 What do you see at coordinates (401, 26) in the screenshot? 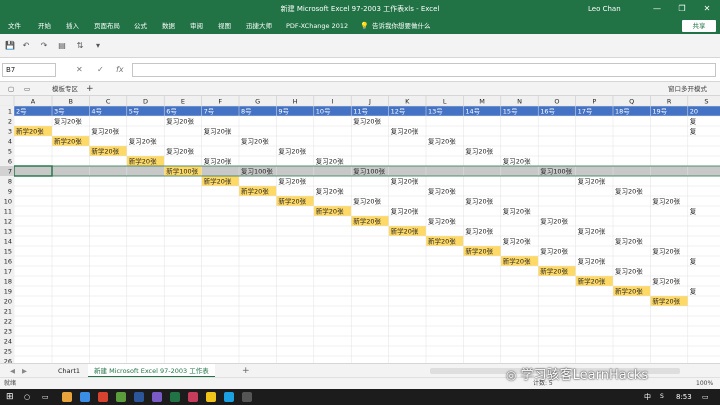
I see `tell-me-search: 告诉我你想要做什么` at bounding box center [401, 26].